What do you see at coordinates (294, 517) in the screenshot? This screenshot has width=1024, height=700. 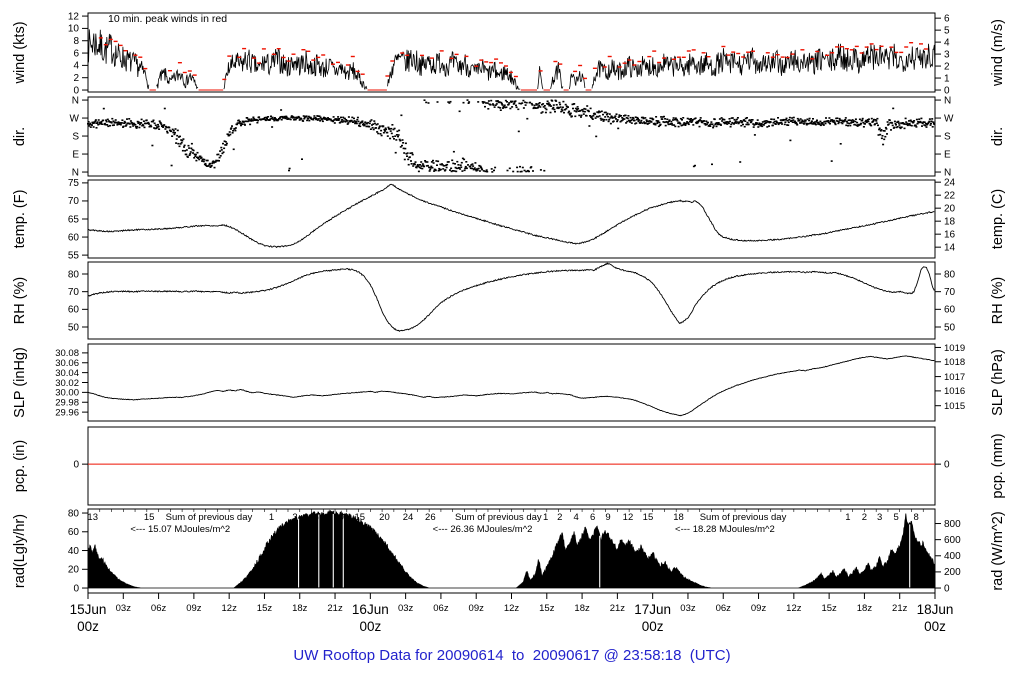 I see `rad-cumulative-number: 3` at bounding box center [294, 517].